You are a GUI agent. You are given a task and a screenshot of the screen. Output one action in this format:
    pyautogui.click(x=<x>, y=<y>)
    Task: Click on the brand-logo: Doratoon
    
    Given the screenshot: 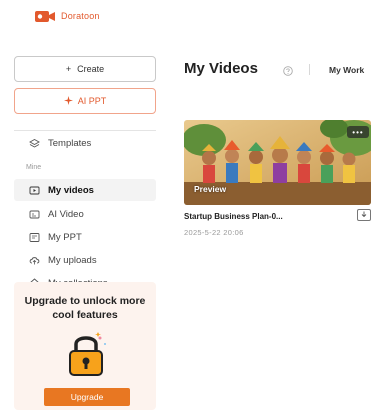 What is the action you would take?
    pyautogui.click(x=67, y=16)
    